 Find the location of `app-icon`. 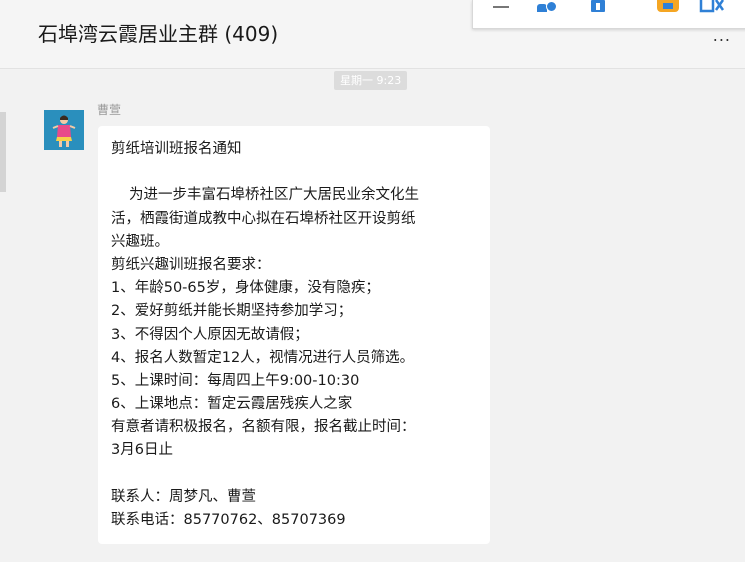

app-icon is located at coordinates (668, 6).